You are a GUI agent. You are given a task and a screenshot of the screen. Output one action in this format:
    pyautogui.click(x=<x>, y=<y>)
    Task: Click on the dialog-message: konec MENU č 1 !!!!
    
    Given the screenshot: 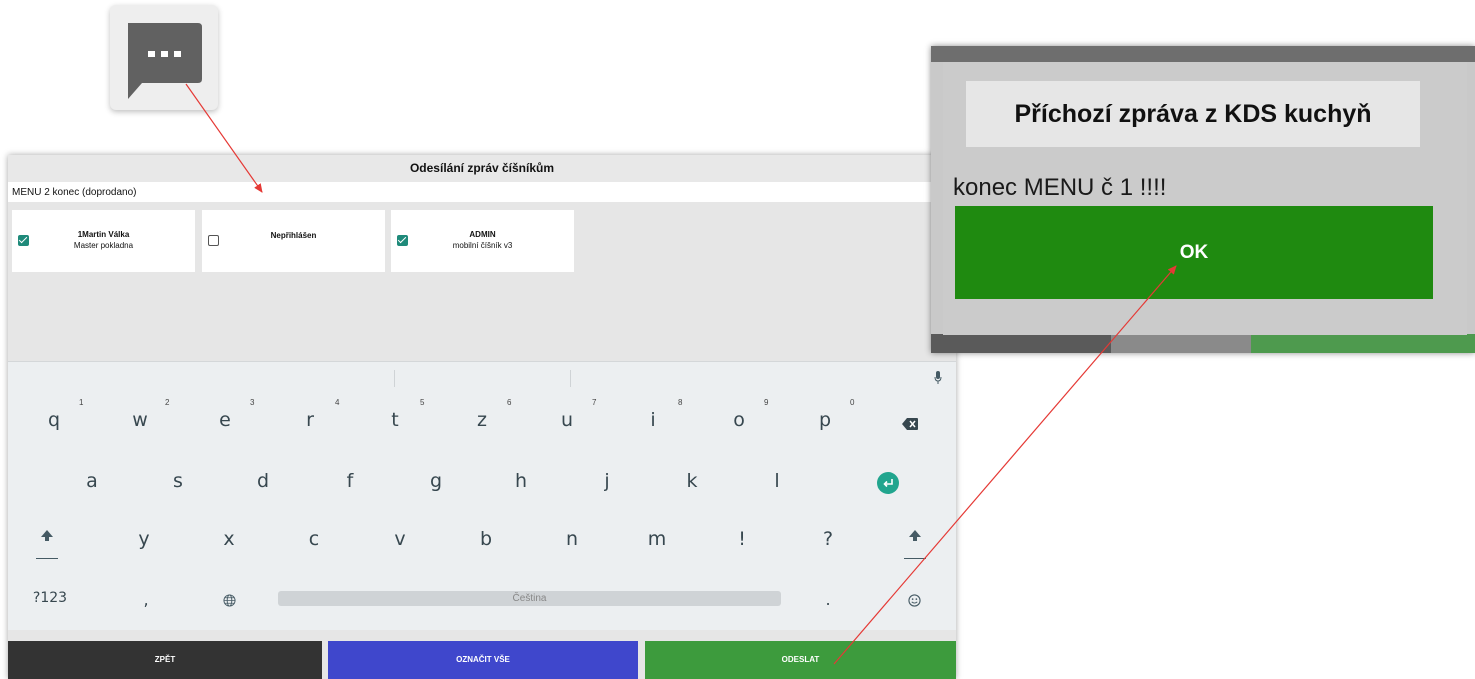 What is the action you would take?
    pyautogui.click(x=1060, y=187)
    